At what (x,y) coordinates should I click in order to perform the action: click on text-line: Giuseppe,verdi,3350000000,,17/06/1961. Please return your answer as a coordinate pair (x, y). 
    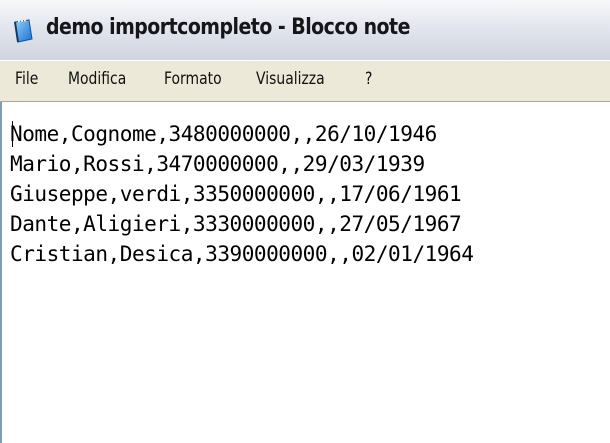
    Looking at the image, I should click on (236, 194).